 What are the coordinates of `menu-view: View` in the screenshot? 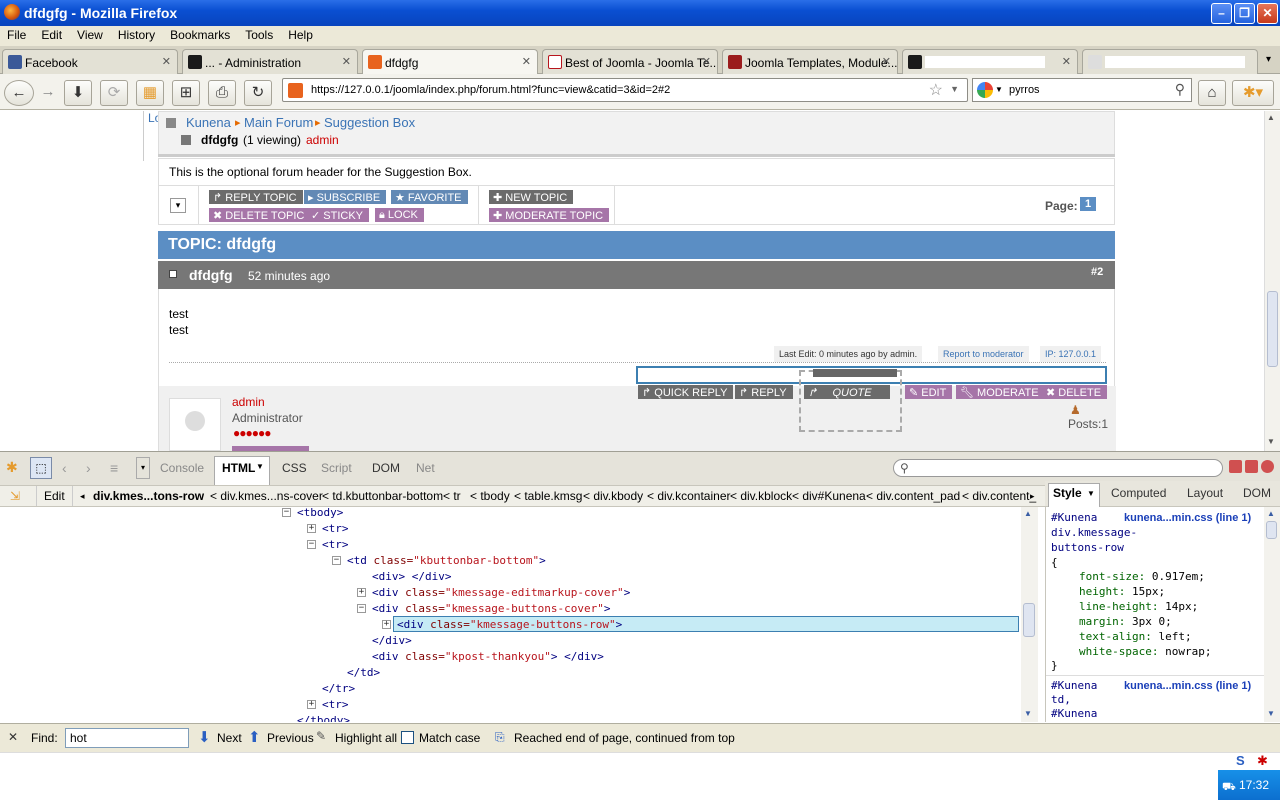 It's located at (90, 34).